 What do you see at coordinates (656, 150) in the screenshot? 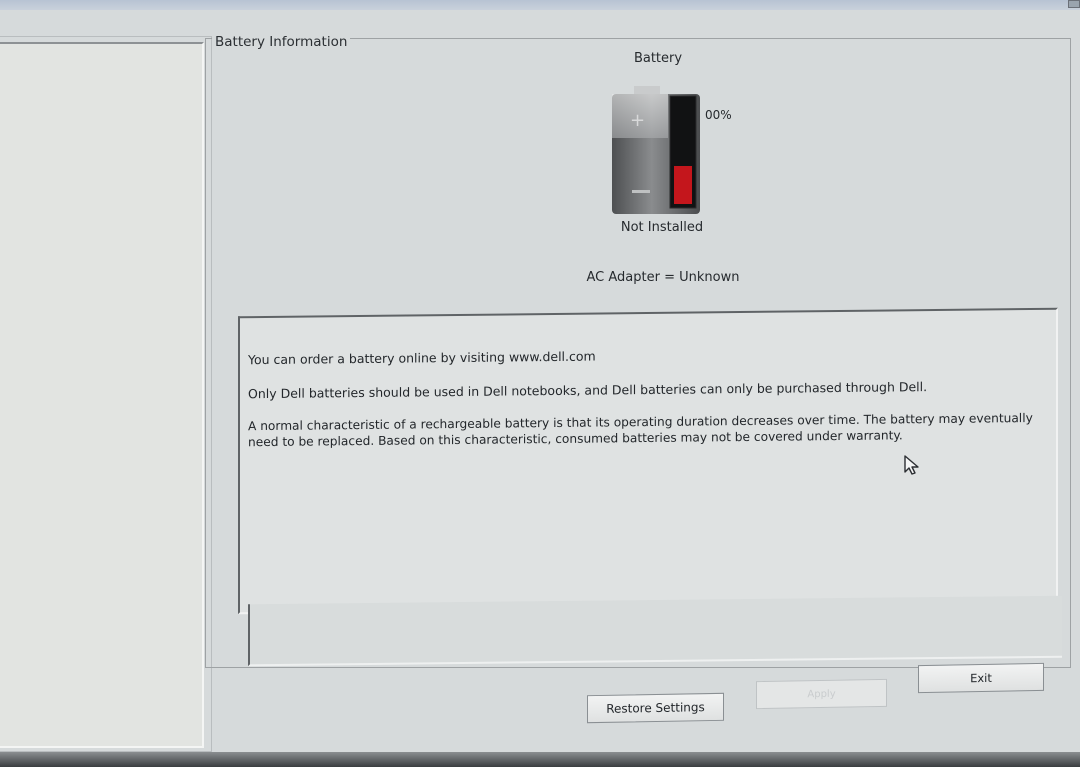
I see `battery-icon: +` at bounding box center [656, 150].